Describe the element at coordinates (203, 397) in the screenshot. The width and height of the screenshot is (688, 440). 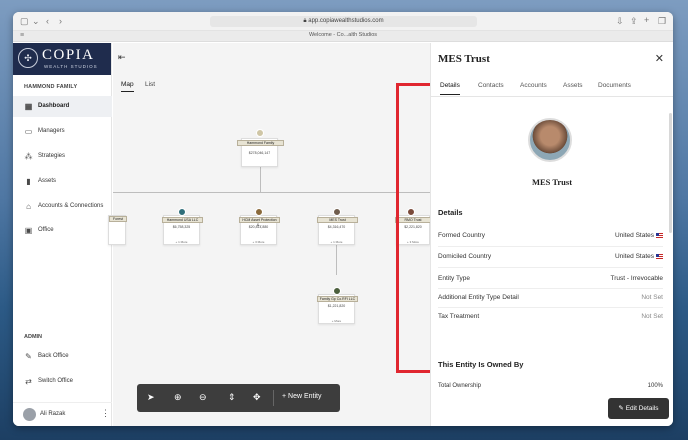
I see `zoom-out-icon: ⊖` at that location.